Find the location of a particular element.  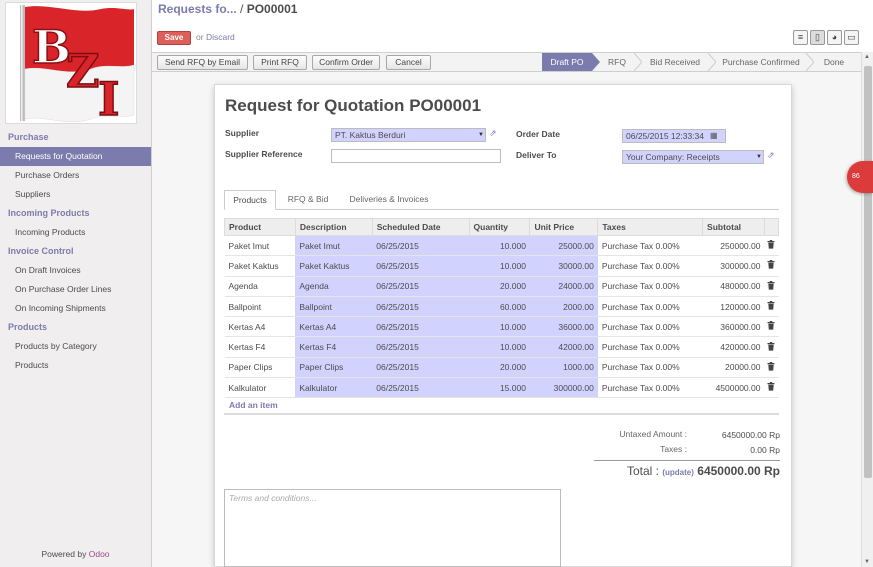

sidebar-item-on-incoming-shipments: On Incoming Shipments is located at coordinates (75, 308).